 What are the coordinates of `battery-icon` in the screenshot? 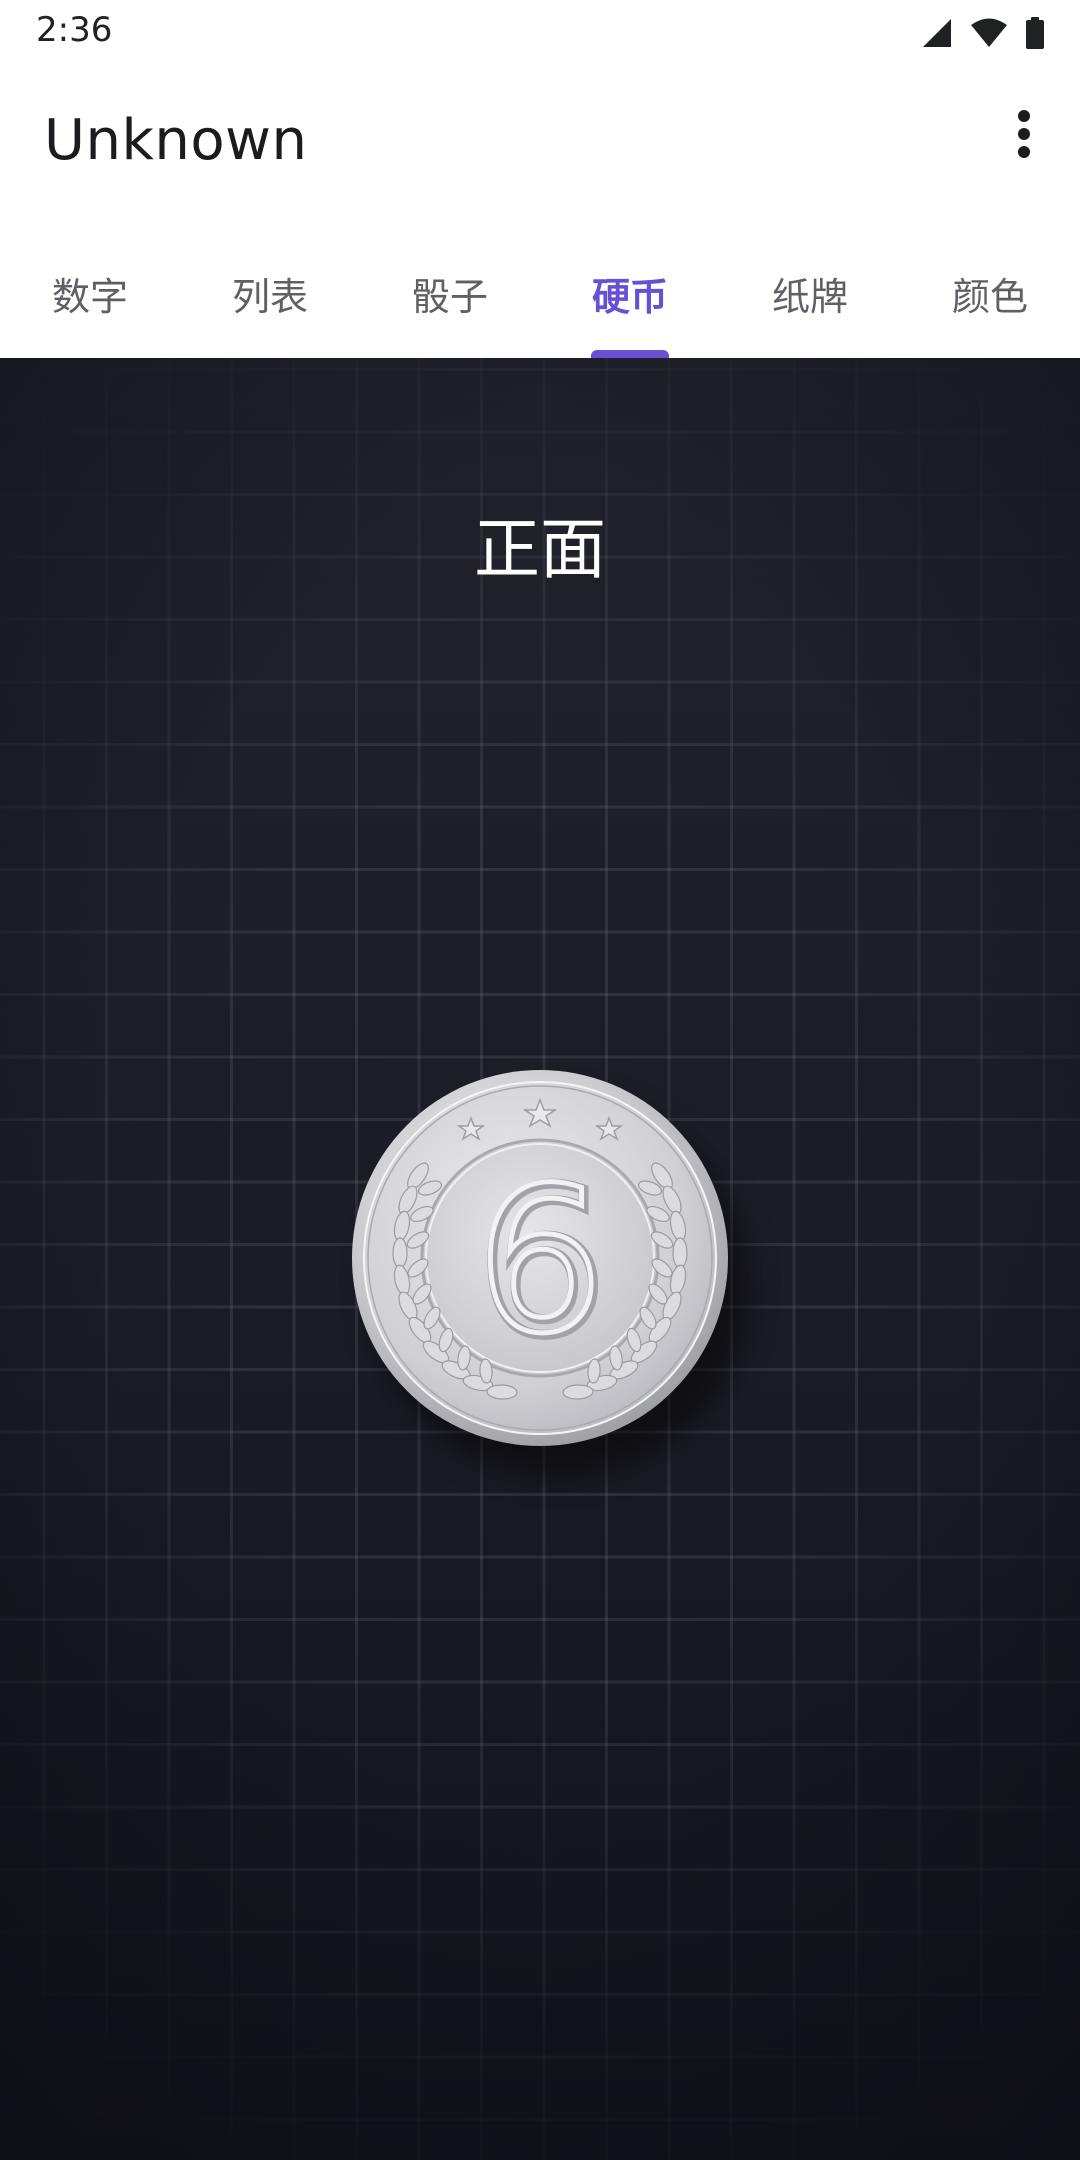 It's located at (1035, 33).